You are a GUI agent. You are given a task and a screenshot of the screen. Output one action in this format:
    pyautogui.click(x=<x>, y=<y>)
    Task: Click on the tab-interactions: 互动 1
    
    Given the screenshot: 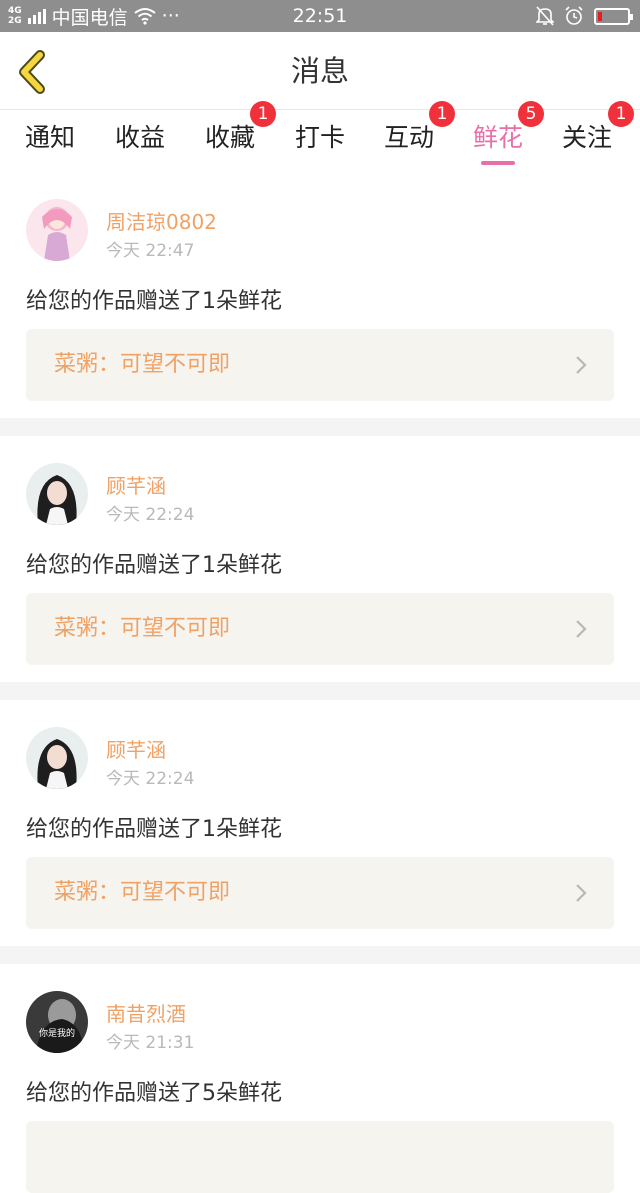 What is the action you would take?
    pyautogui.click(x=419, y=137)
    